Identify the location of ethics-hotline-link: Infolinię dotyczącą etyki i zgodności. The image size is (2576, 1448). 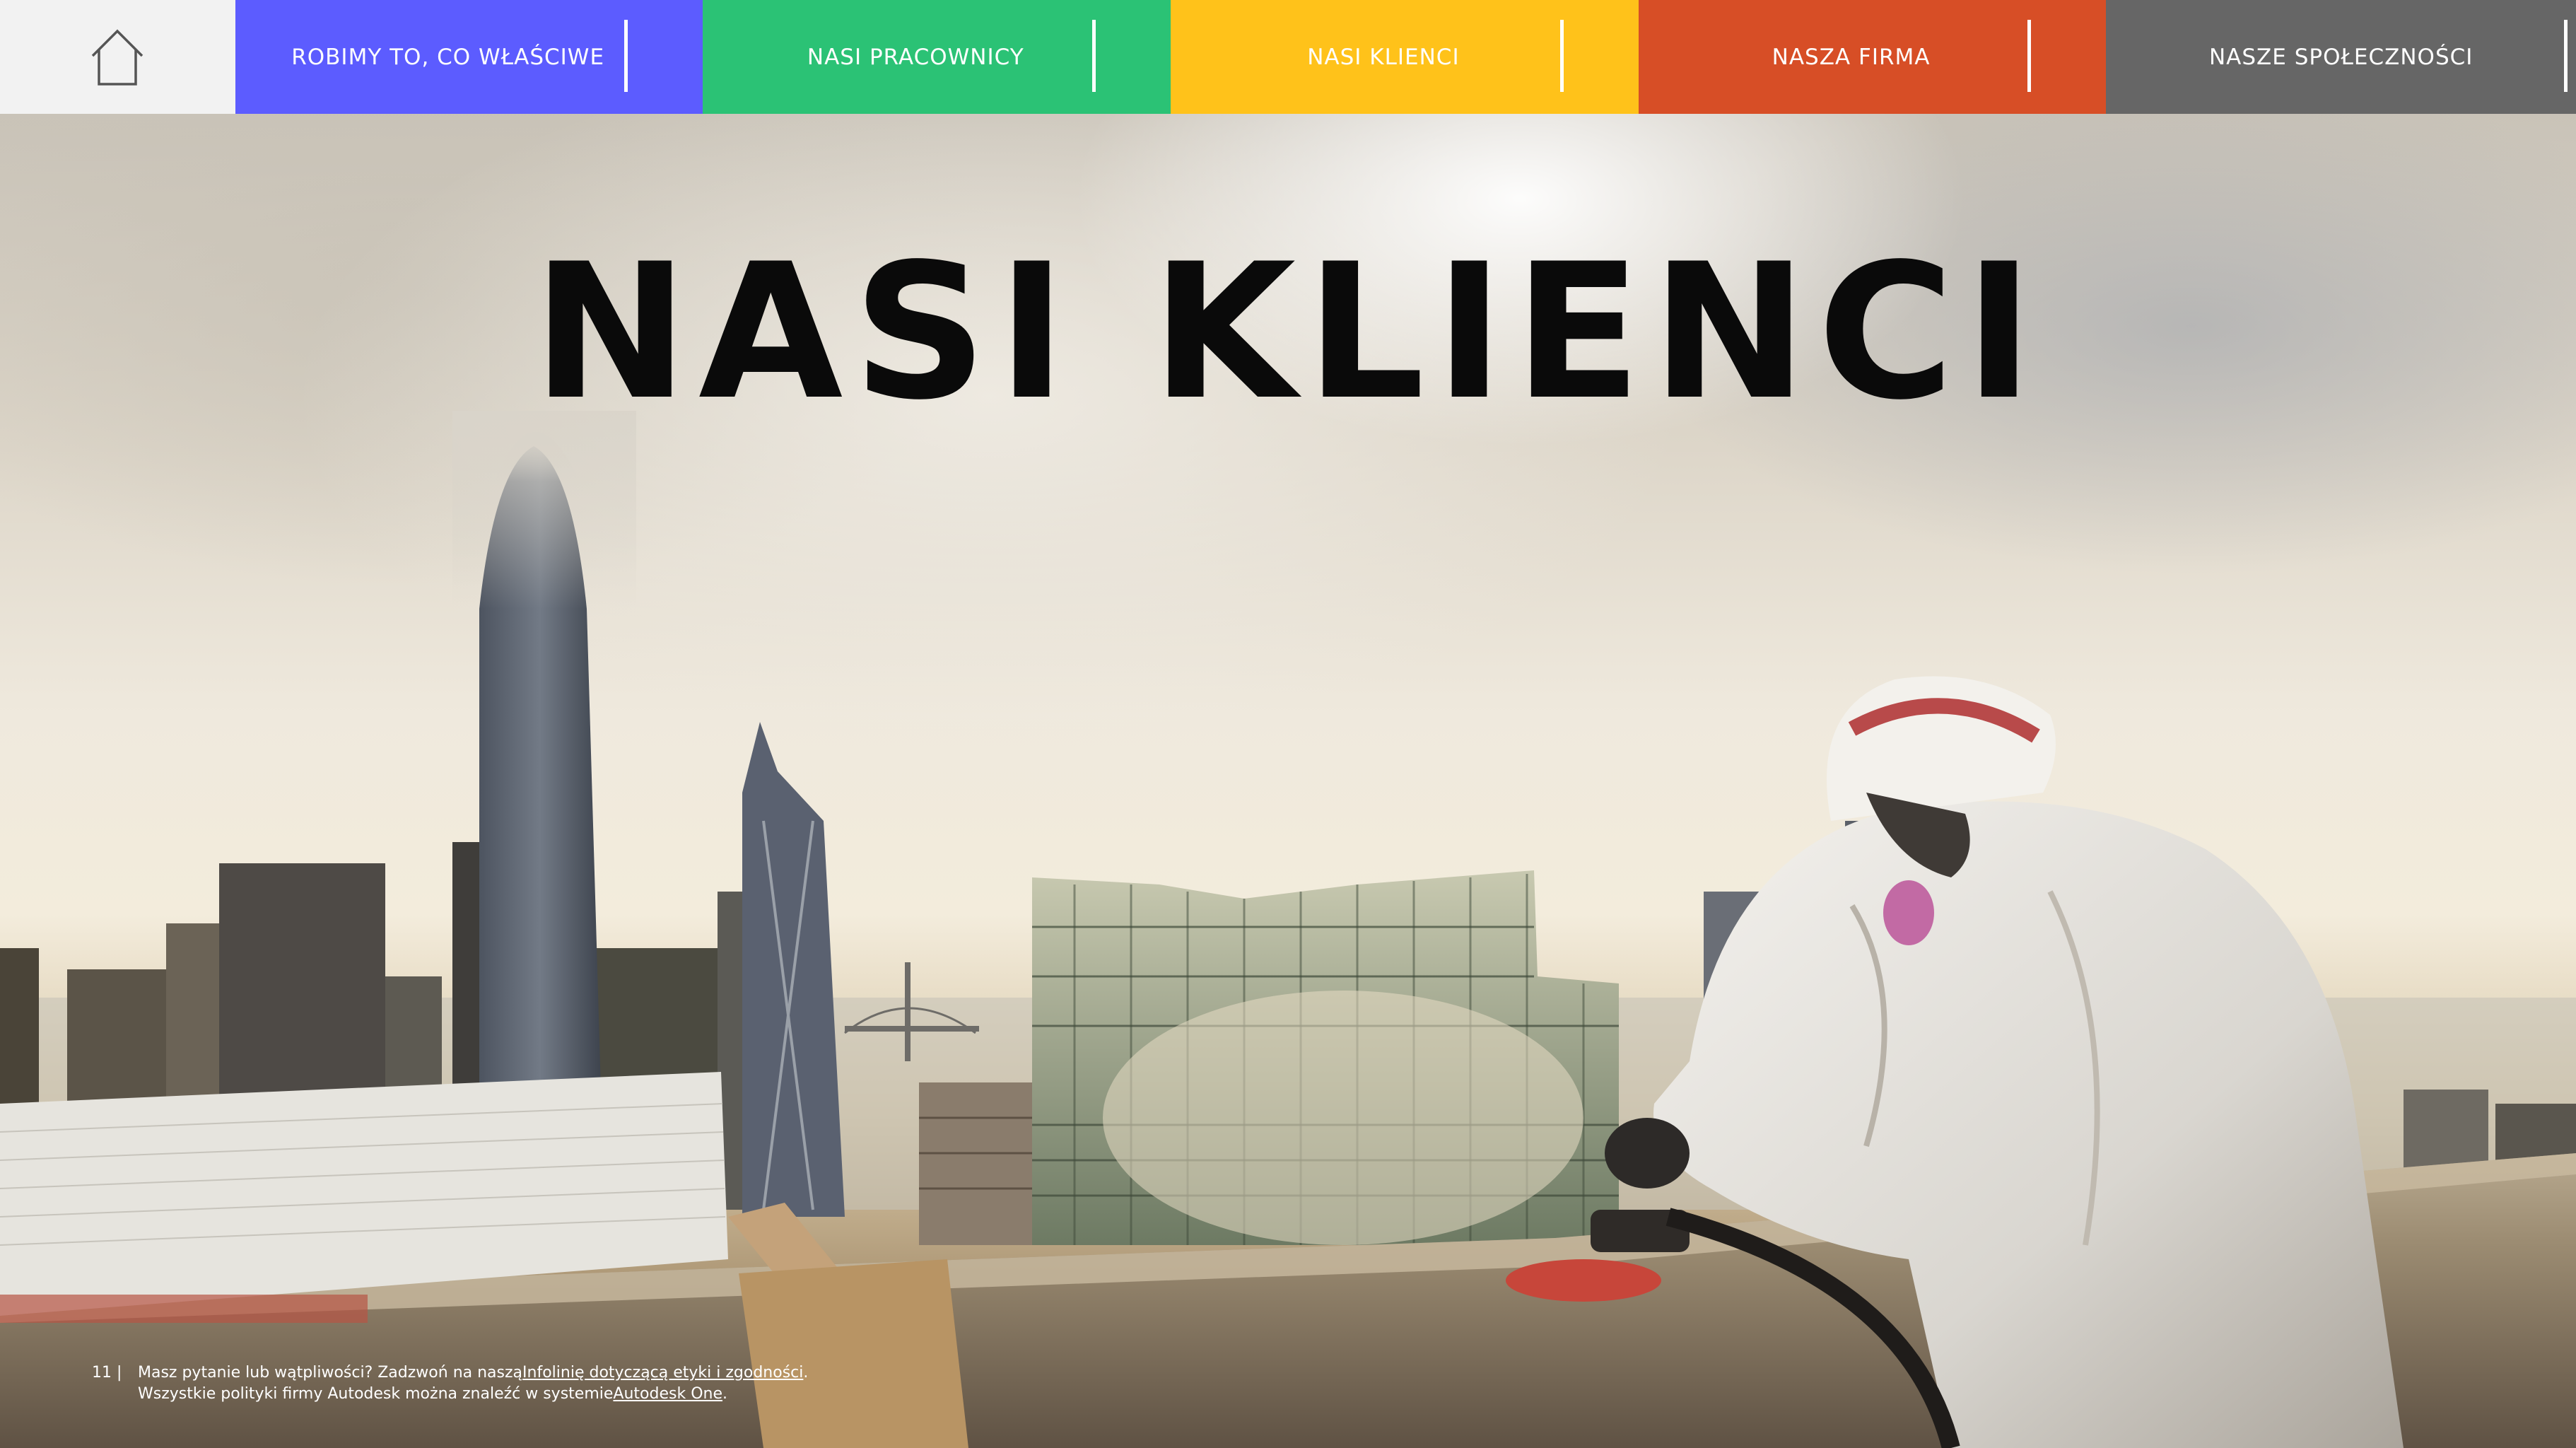
(662, 1373).